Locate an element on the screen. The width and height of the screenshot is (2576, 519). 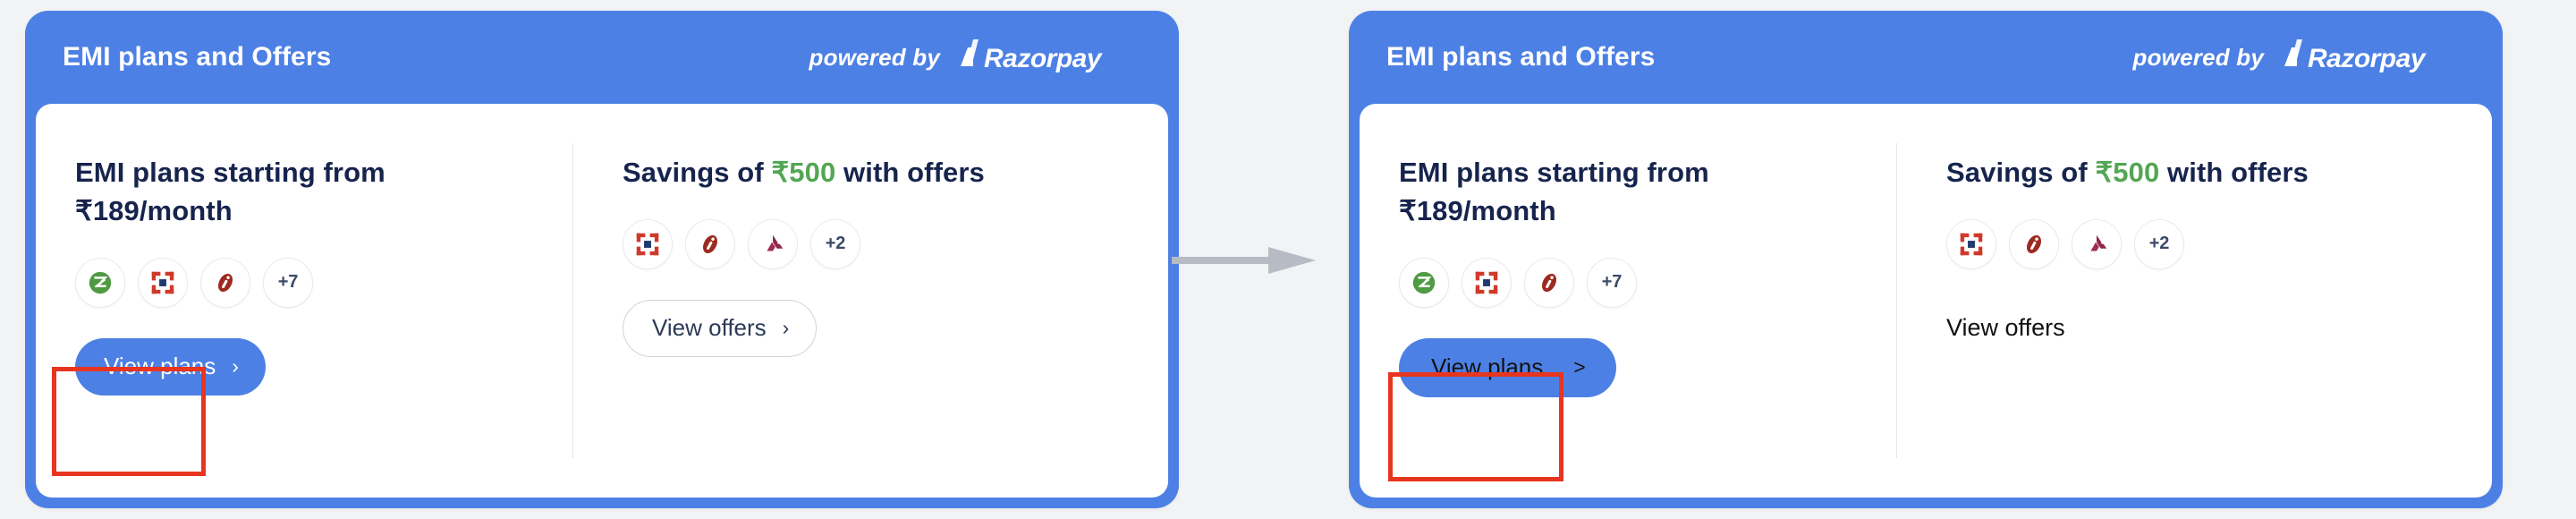
view-offers-button: View offers is located at coordinates (2005, 328).